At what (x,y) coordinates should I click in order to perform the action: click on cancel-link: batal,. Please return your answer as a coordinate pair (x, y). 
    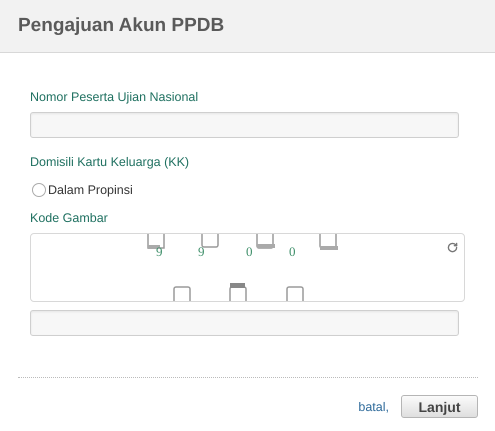
    Looking at the image, I should click on (373, 407).